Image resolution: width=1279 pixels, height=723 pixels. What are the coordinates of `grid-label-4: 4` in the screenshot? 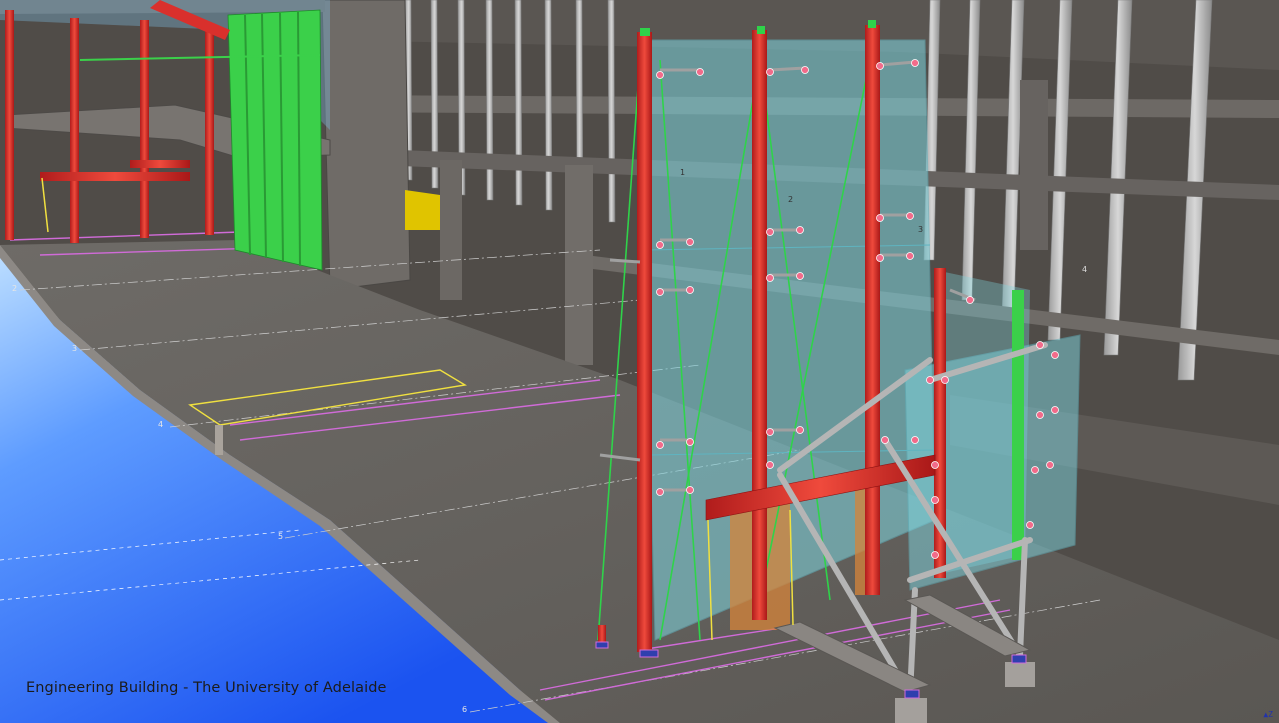 It's located at (161, 424).